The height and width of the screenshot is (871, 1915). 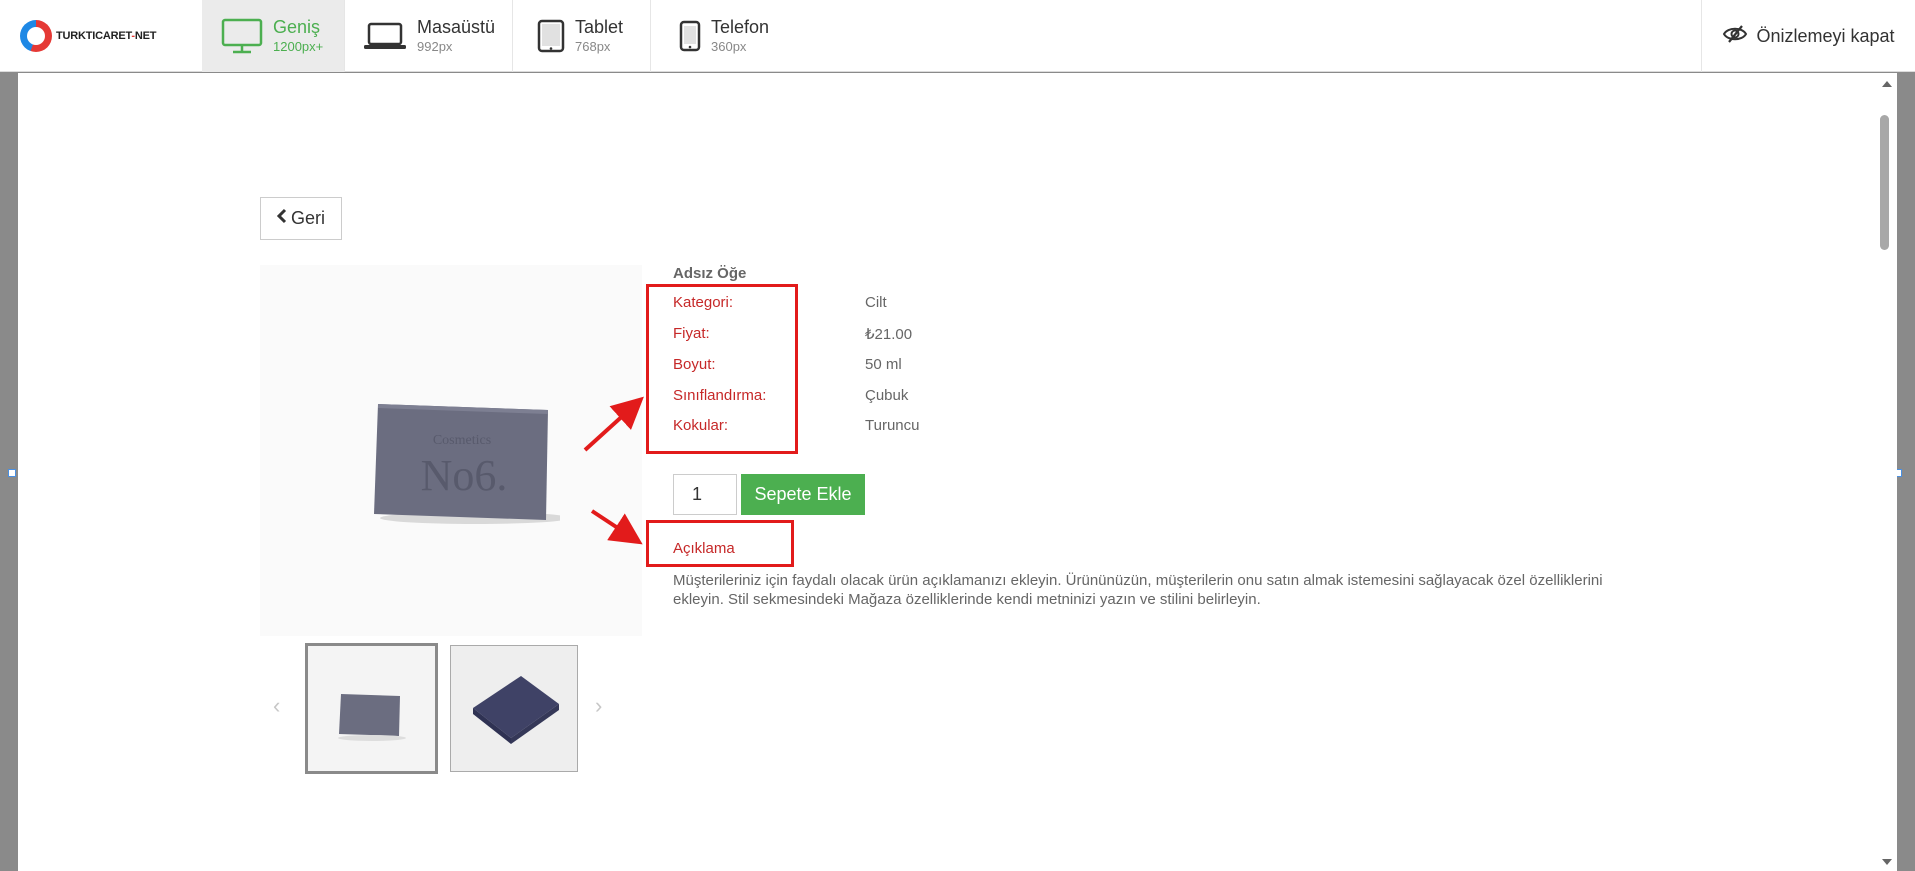 What do you see at coordinates (892, 425) in the screenshot?
I see `attribute-value: Turuncu` at bounding box center [892, 425].